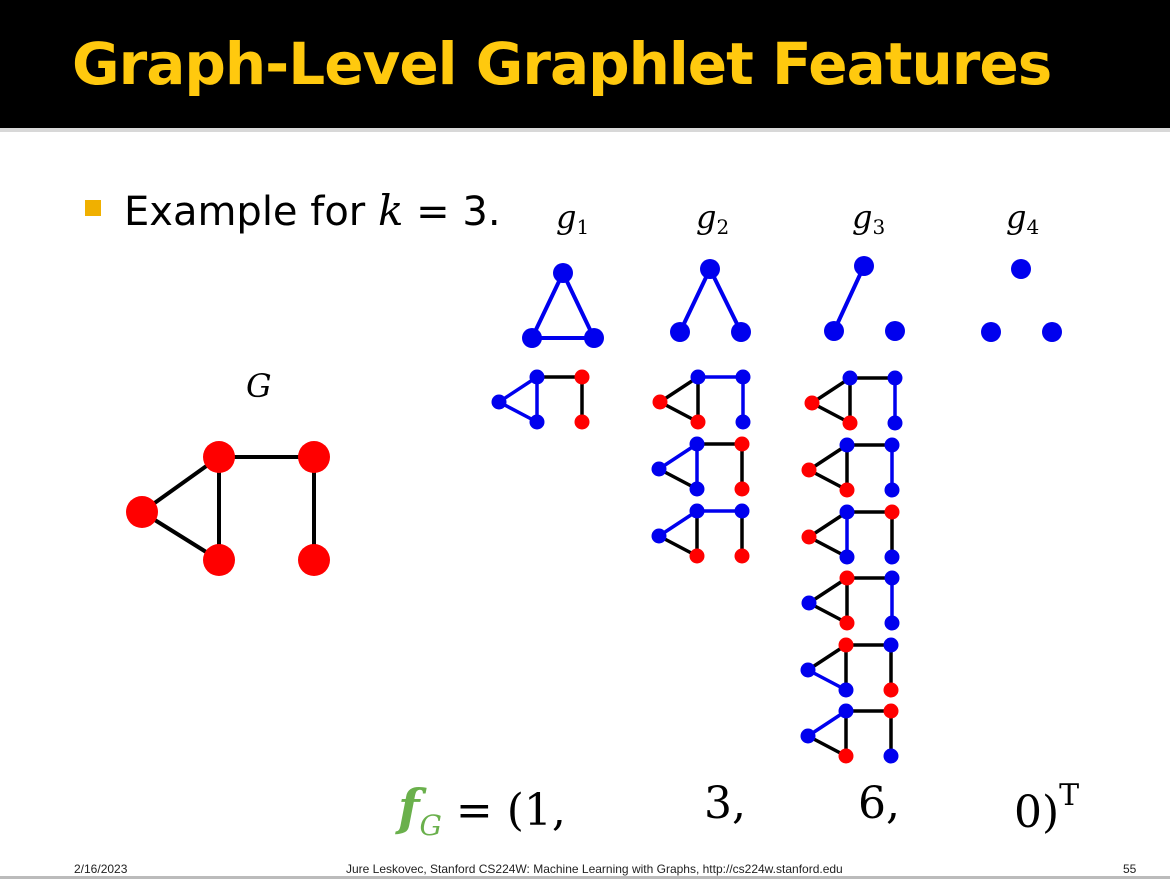  What do you see at coordinates (849, 298) in the screenshot?
I see `graphlet-g3-edge` at bounding box center [849, 298].